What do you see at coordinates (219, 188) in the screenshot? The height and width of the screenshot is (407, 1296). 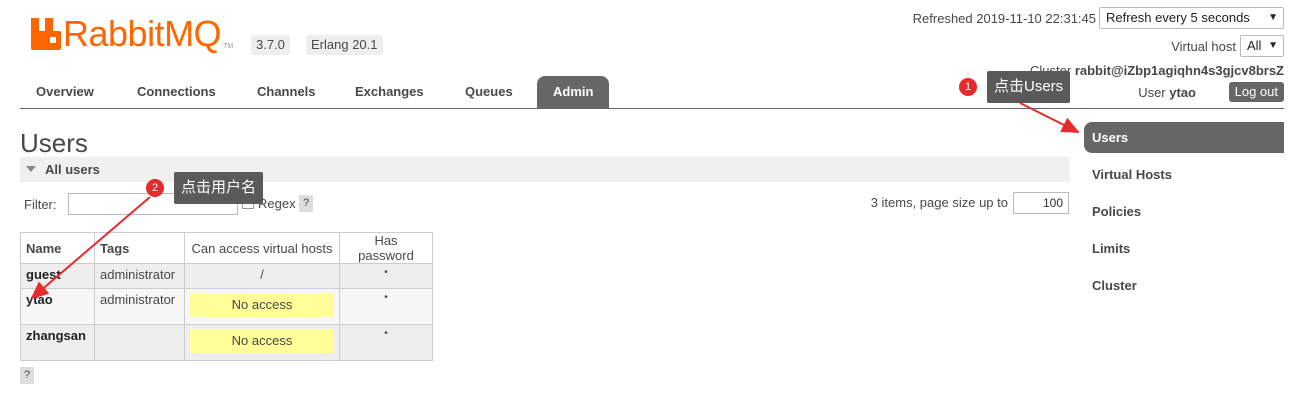 I see `step-2-callout: 点击用户名` at bounding box center [219, 188].